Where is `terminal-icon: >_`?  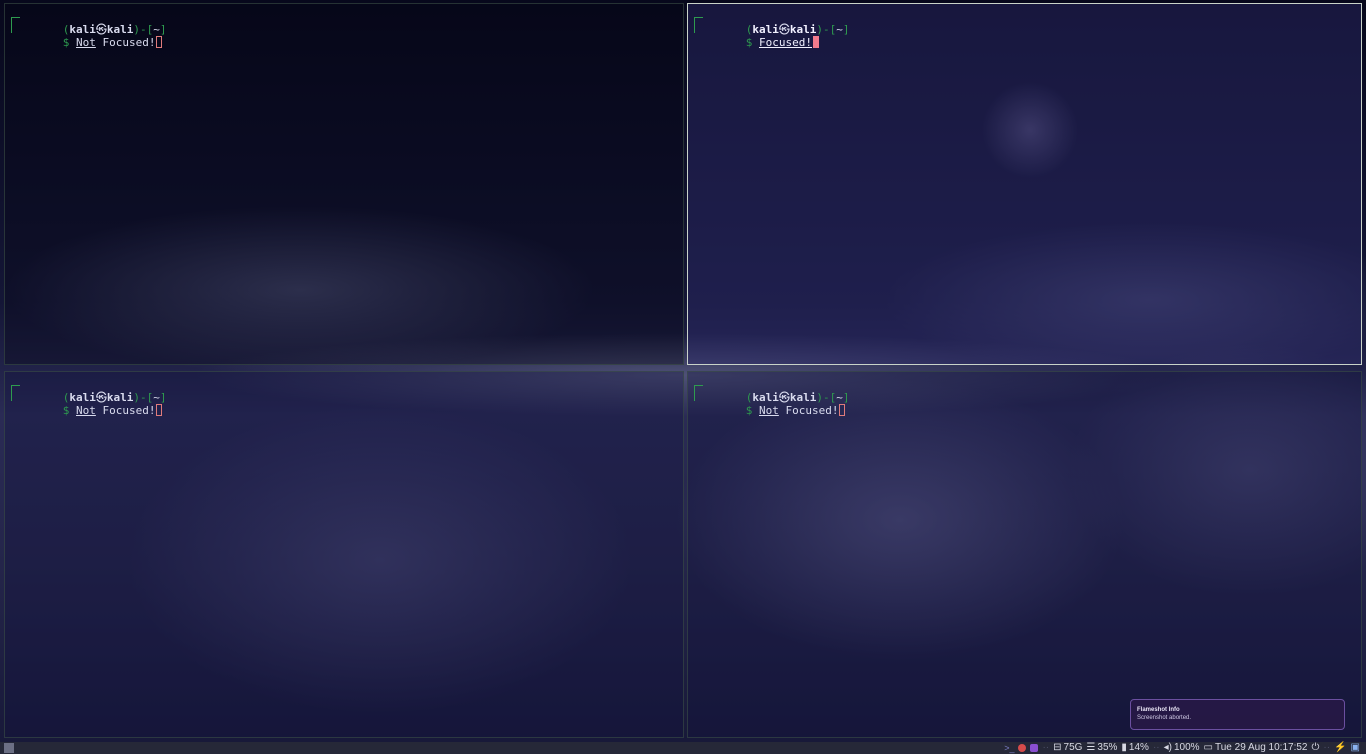 terminal-icon: >_ is located at coordinates (1009, 748).